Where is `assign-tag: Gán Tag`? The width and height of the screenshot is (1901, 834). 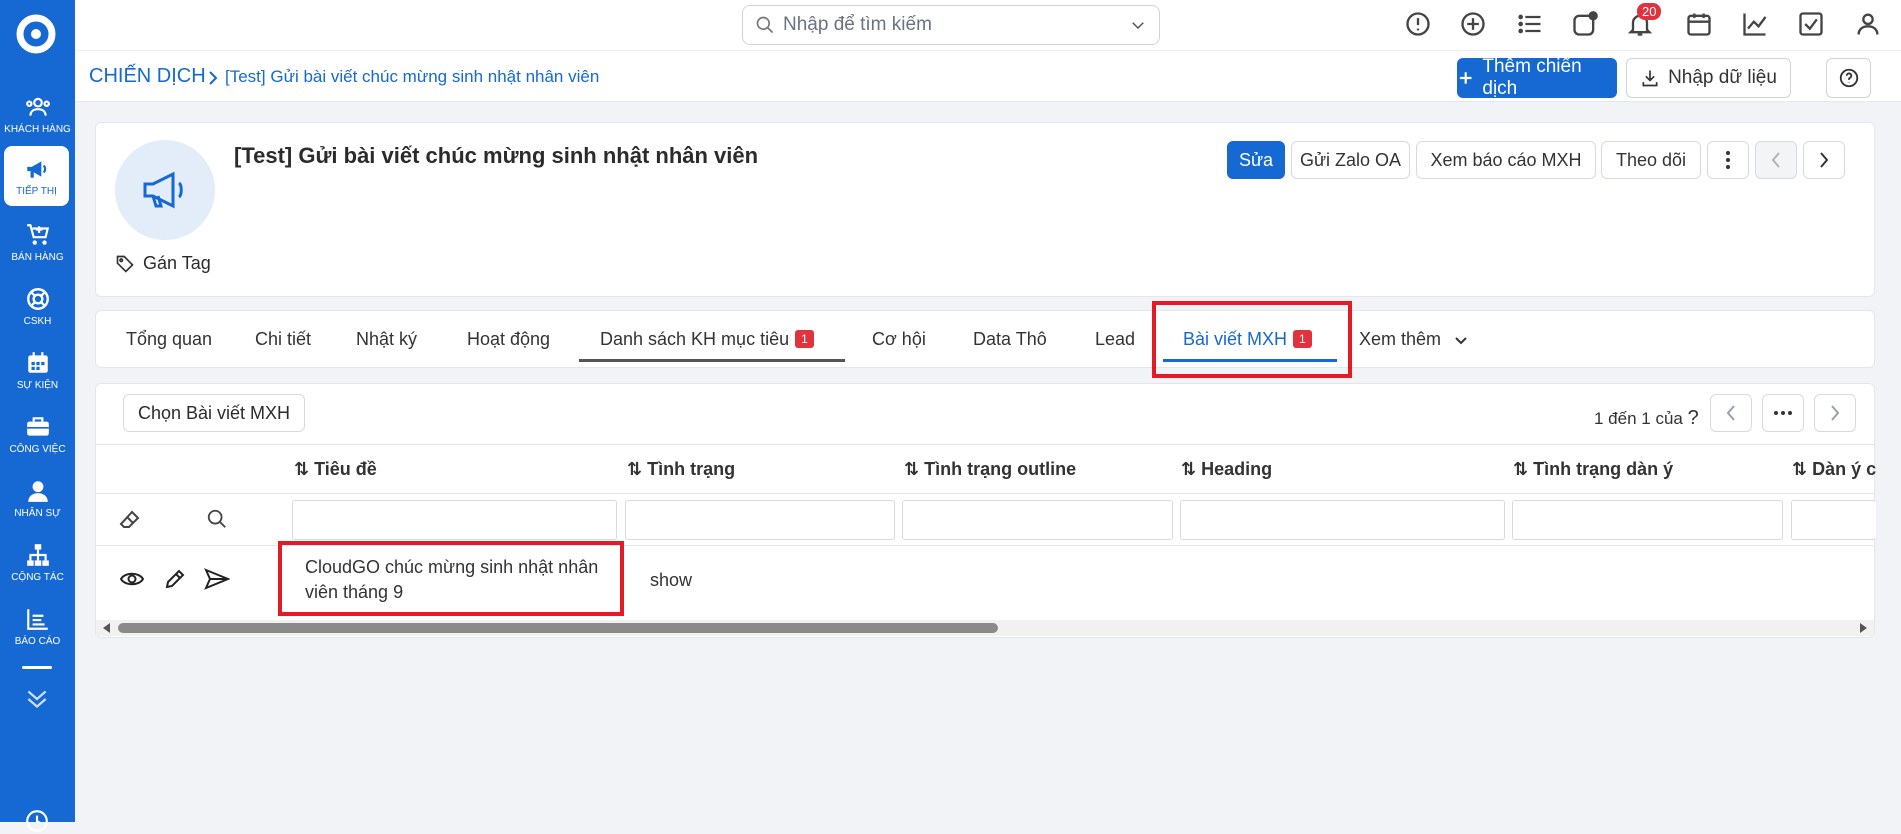 assign-tag: Gán Tag is located at coordinates (163, 263).